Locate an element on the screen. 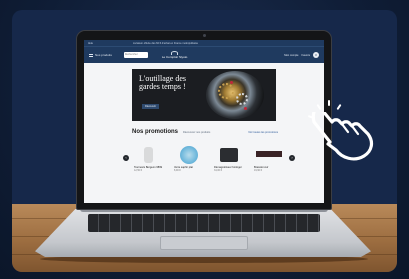 The image size is (409, 279). product-price: 19,90 € is located at coordinates (258, 170).